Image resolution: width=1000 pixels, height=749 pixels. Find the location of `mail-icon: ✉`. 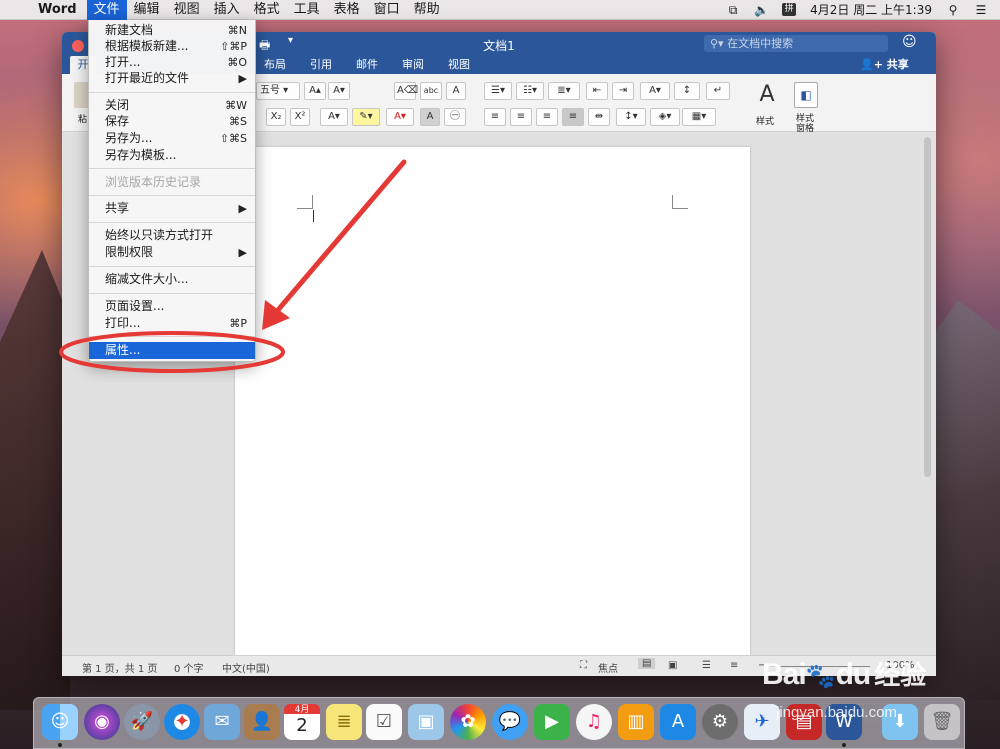

mail-icon: ✉ is located at coordinates (222, 722).